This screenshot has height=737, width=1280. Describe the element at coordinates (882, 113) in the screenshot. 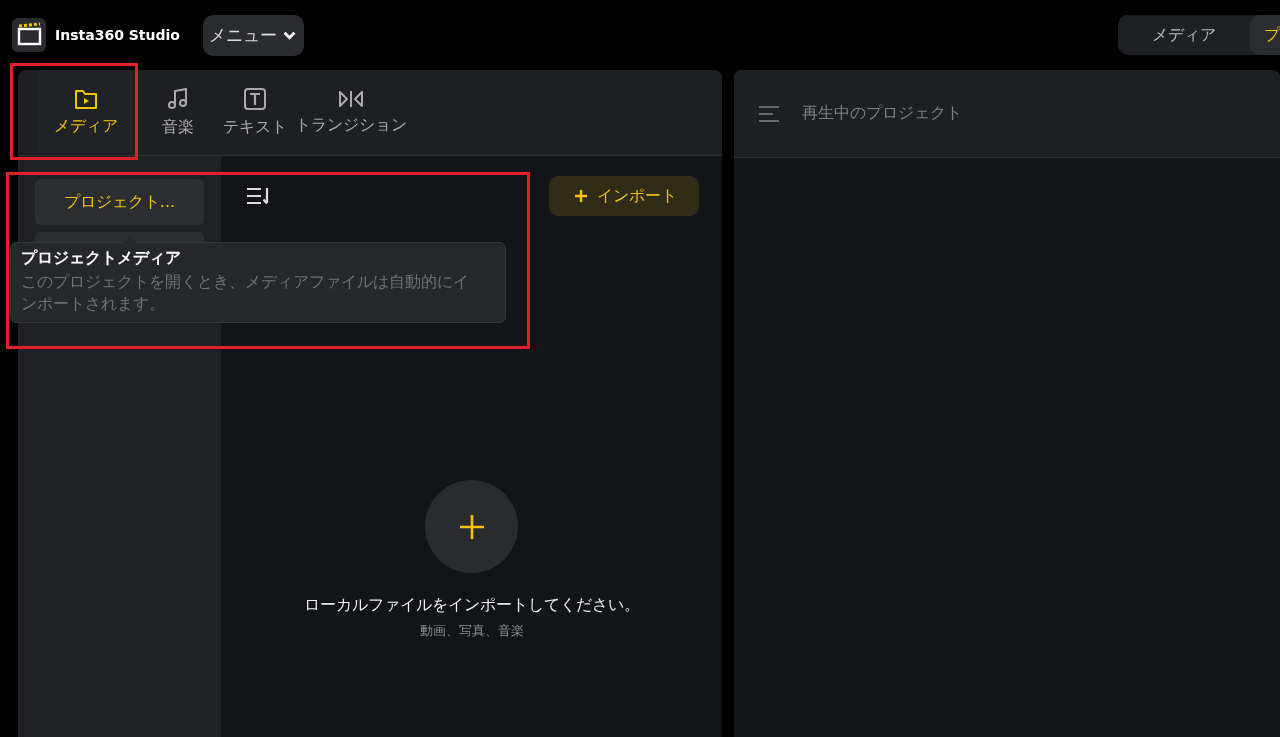

I see `player-title: 再生中のプロジェクト` at that location.